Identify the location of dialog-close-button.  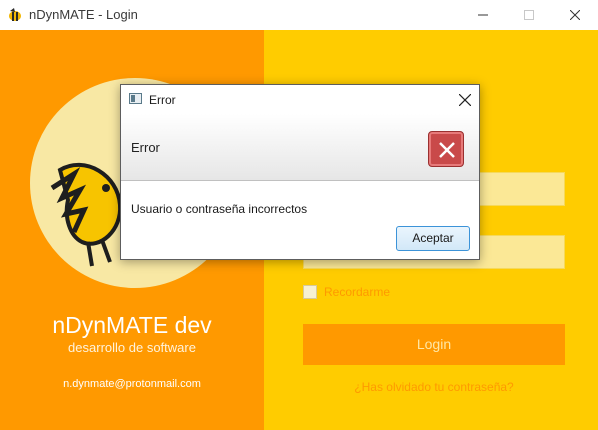
(465, 100).